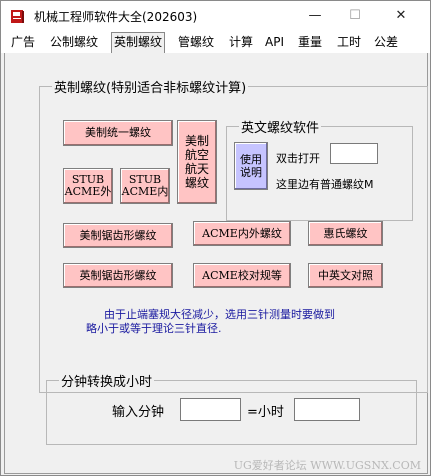 The width and height of the screenshot is (431, 476). I want to click on input-minutes-label: 输入分钟, so click(138, 412).